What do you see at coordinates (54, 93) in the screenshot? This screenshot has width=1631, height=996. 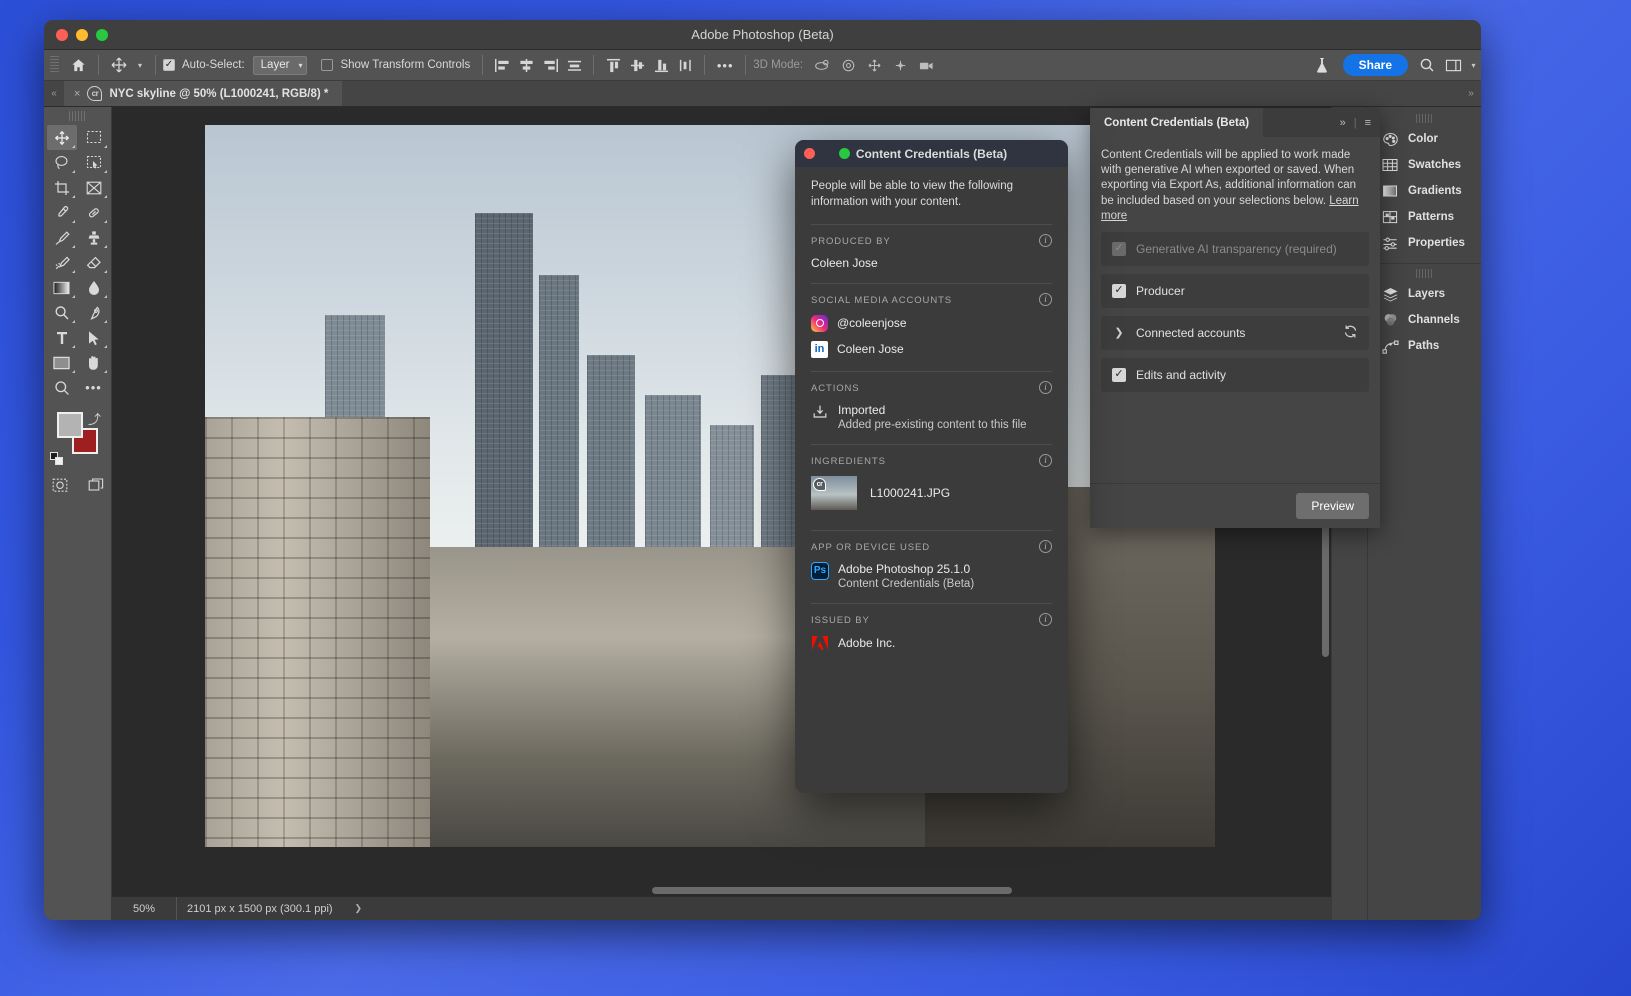 I see `tab-scroll-left-icon: «` at bounding box center [54, 93].